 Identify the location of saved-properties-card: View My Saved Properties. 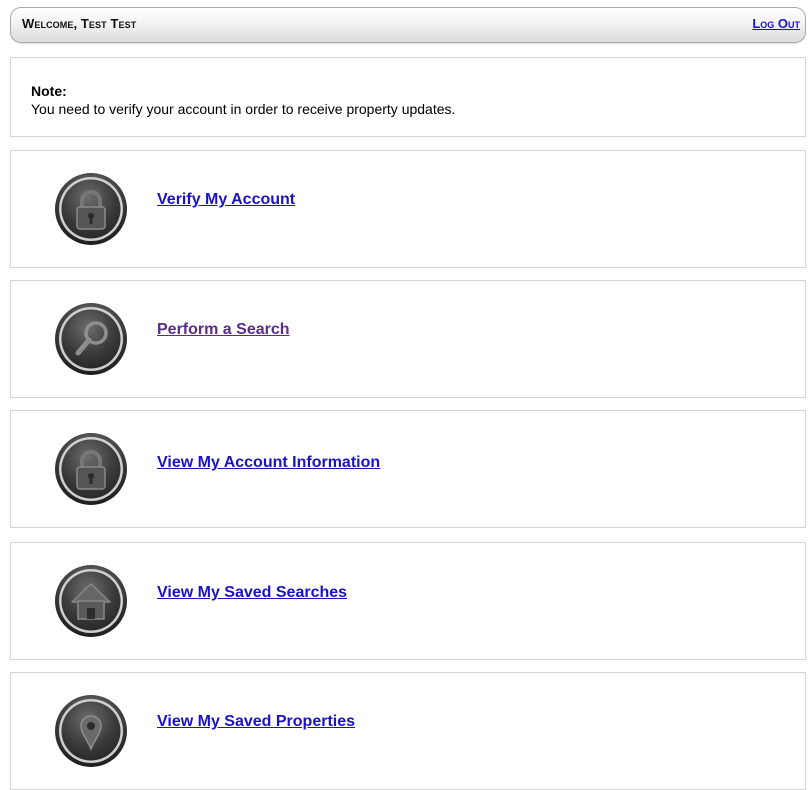
(408, 731).